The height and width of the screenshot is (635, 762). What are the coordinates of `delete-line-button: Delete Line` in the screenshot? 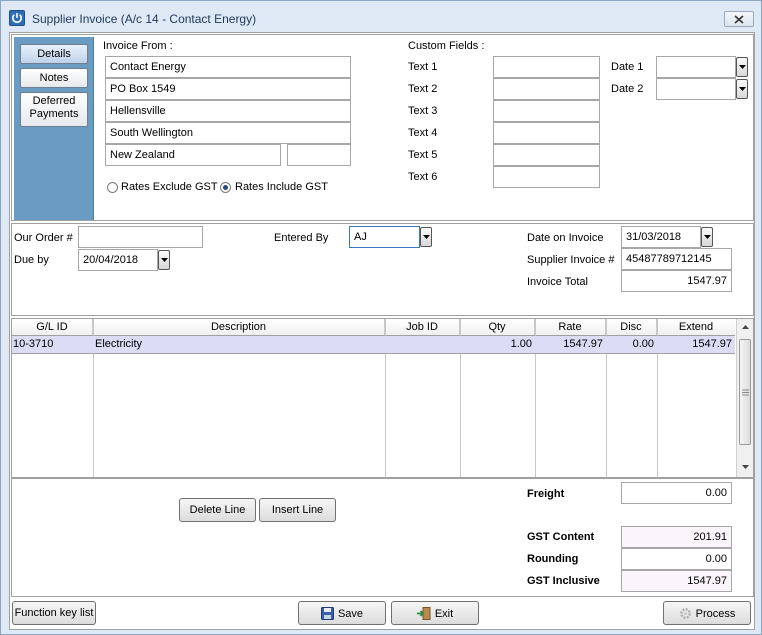 It's located at (217, 510).